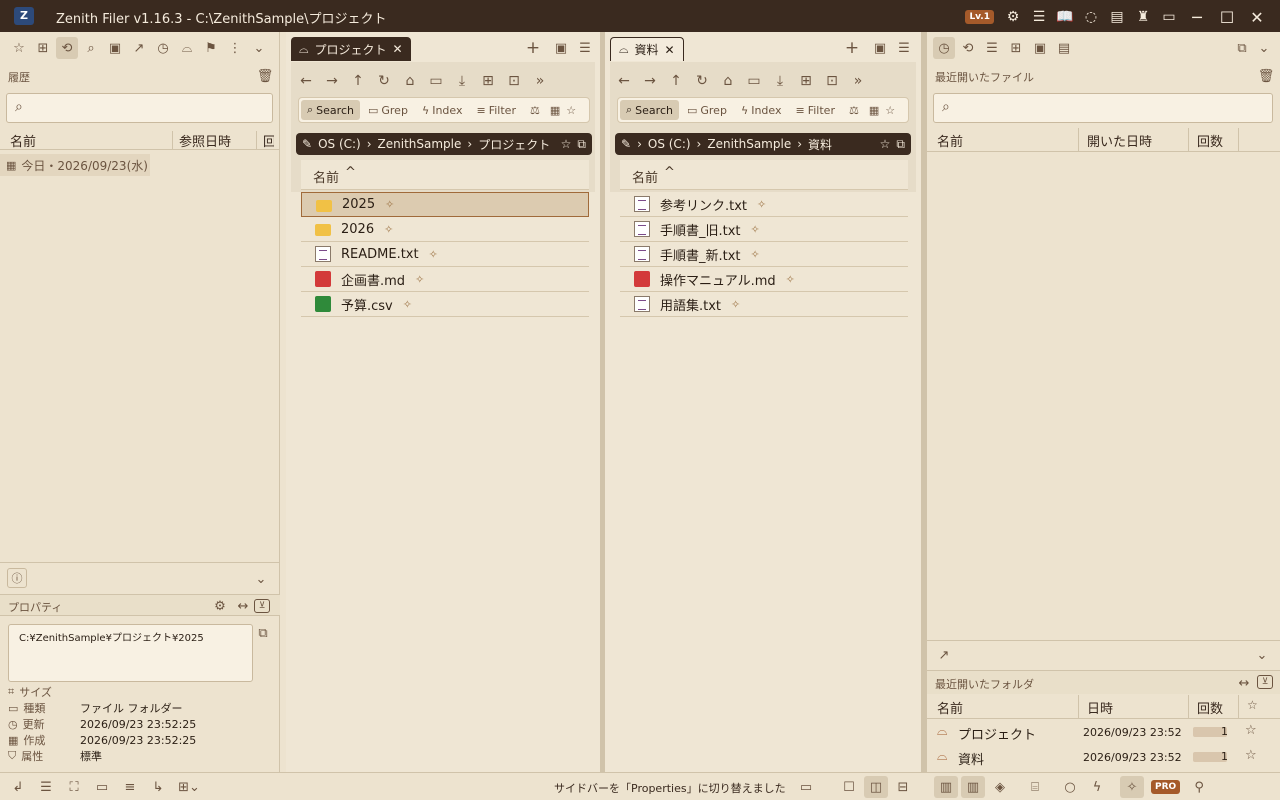 This screenshot has width=1280, height=800. What do you see at coordinates (764, 304) in the screenshot?
I see `file-row: 用語集.txt ✧` at bounding box center [764, 304].